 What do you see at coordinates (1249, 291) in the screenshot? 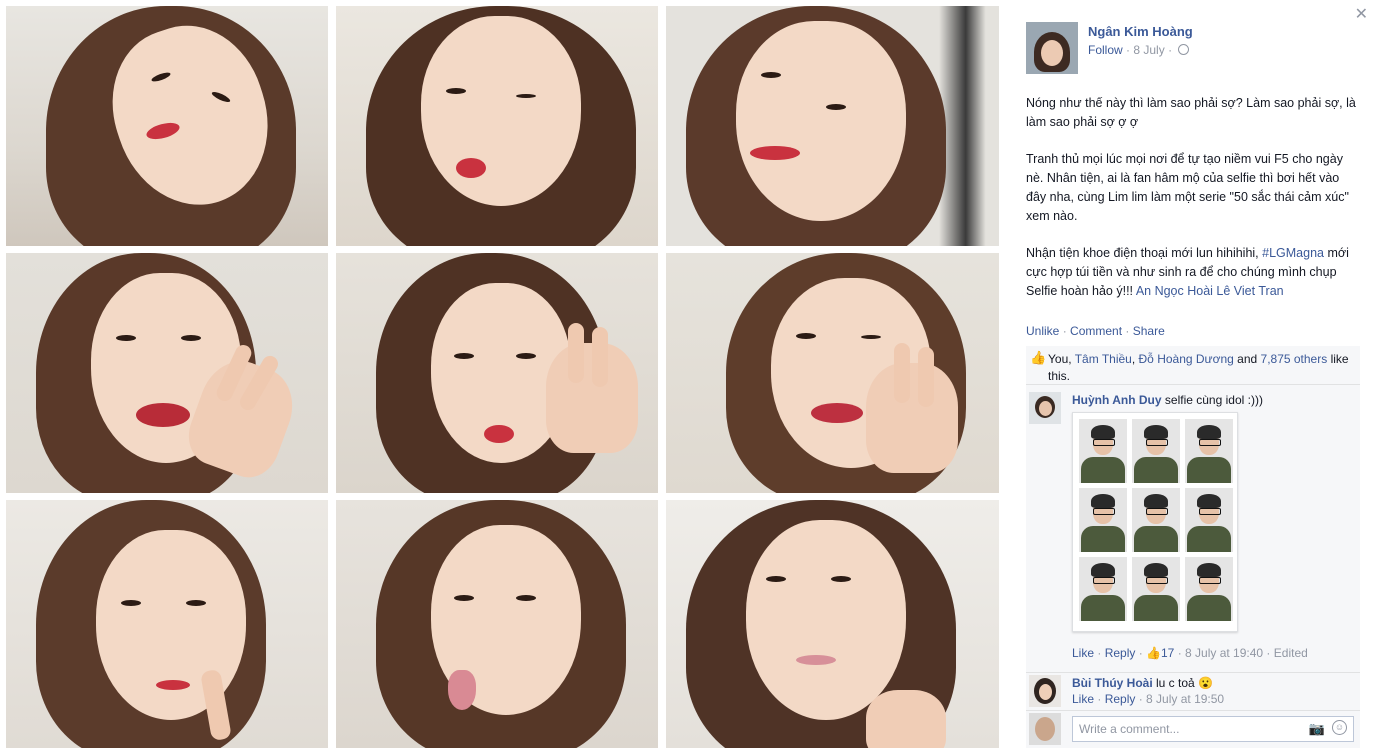
I see `tagged-user-link: Lê Viet Tran` at bounding box center [1249, 291].